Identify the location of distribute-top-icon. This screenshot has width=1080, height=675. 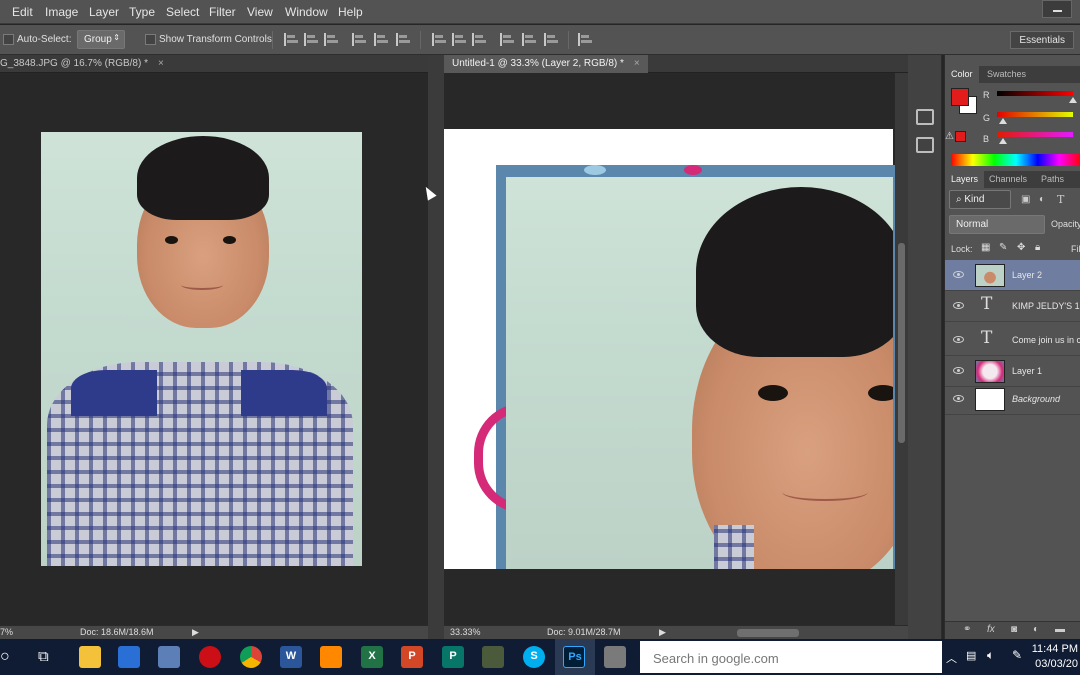
(439, 39).